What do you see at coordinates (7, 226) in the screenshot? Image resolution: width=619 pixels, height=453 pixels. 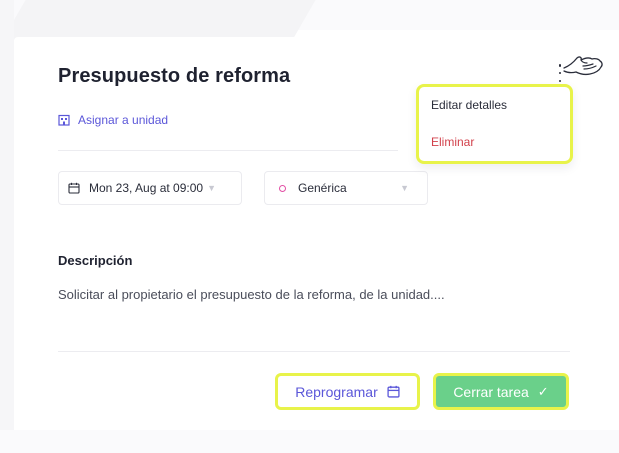 I see `background-left` at bounding box center [7, 226].